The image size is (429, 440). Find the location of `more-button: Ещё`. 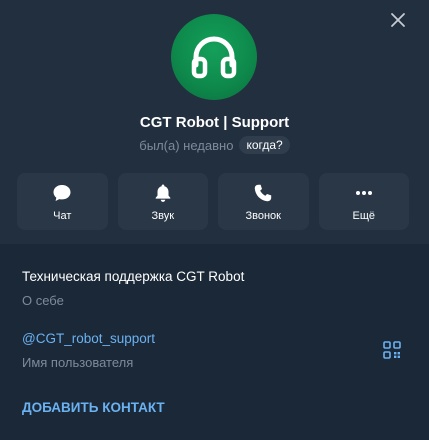

more-button: Ещё is located at coordinates (363, 201).